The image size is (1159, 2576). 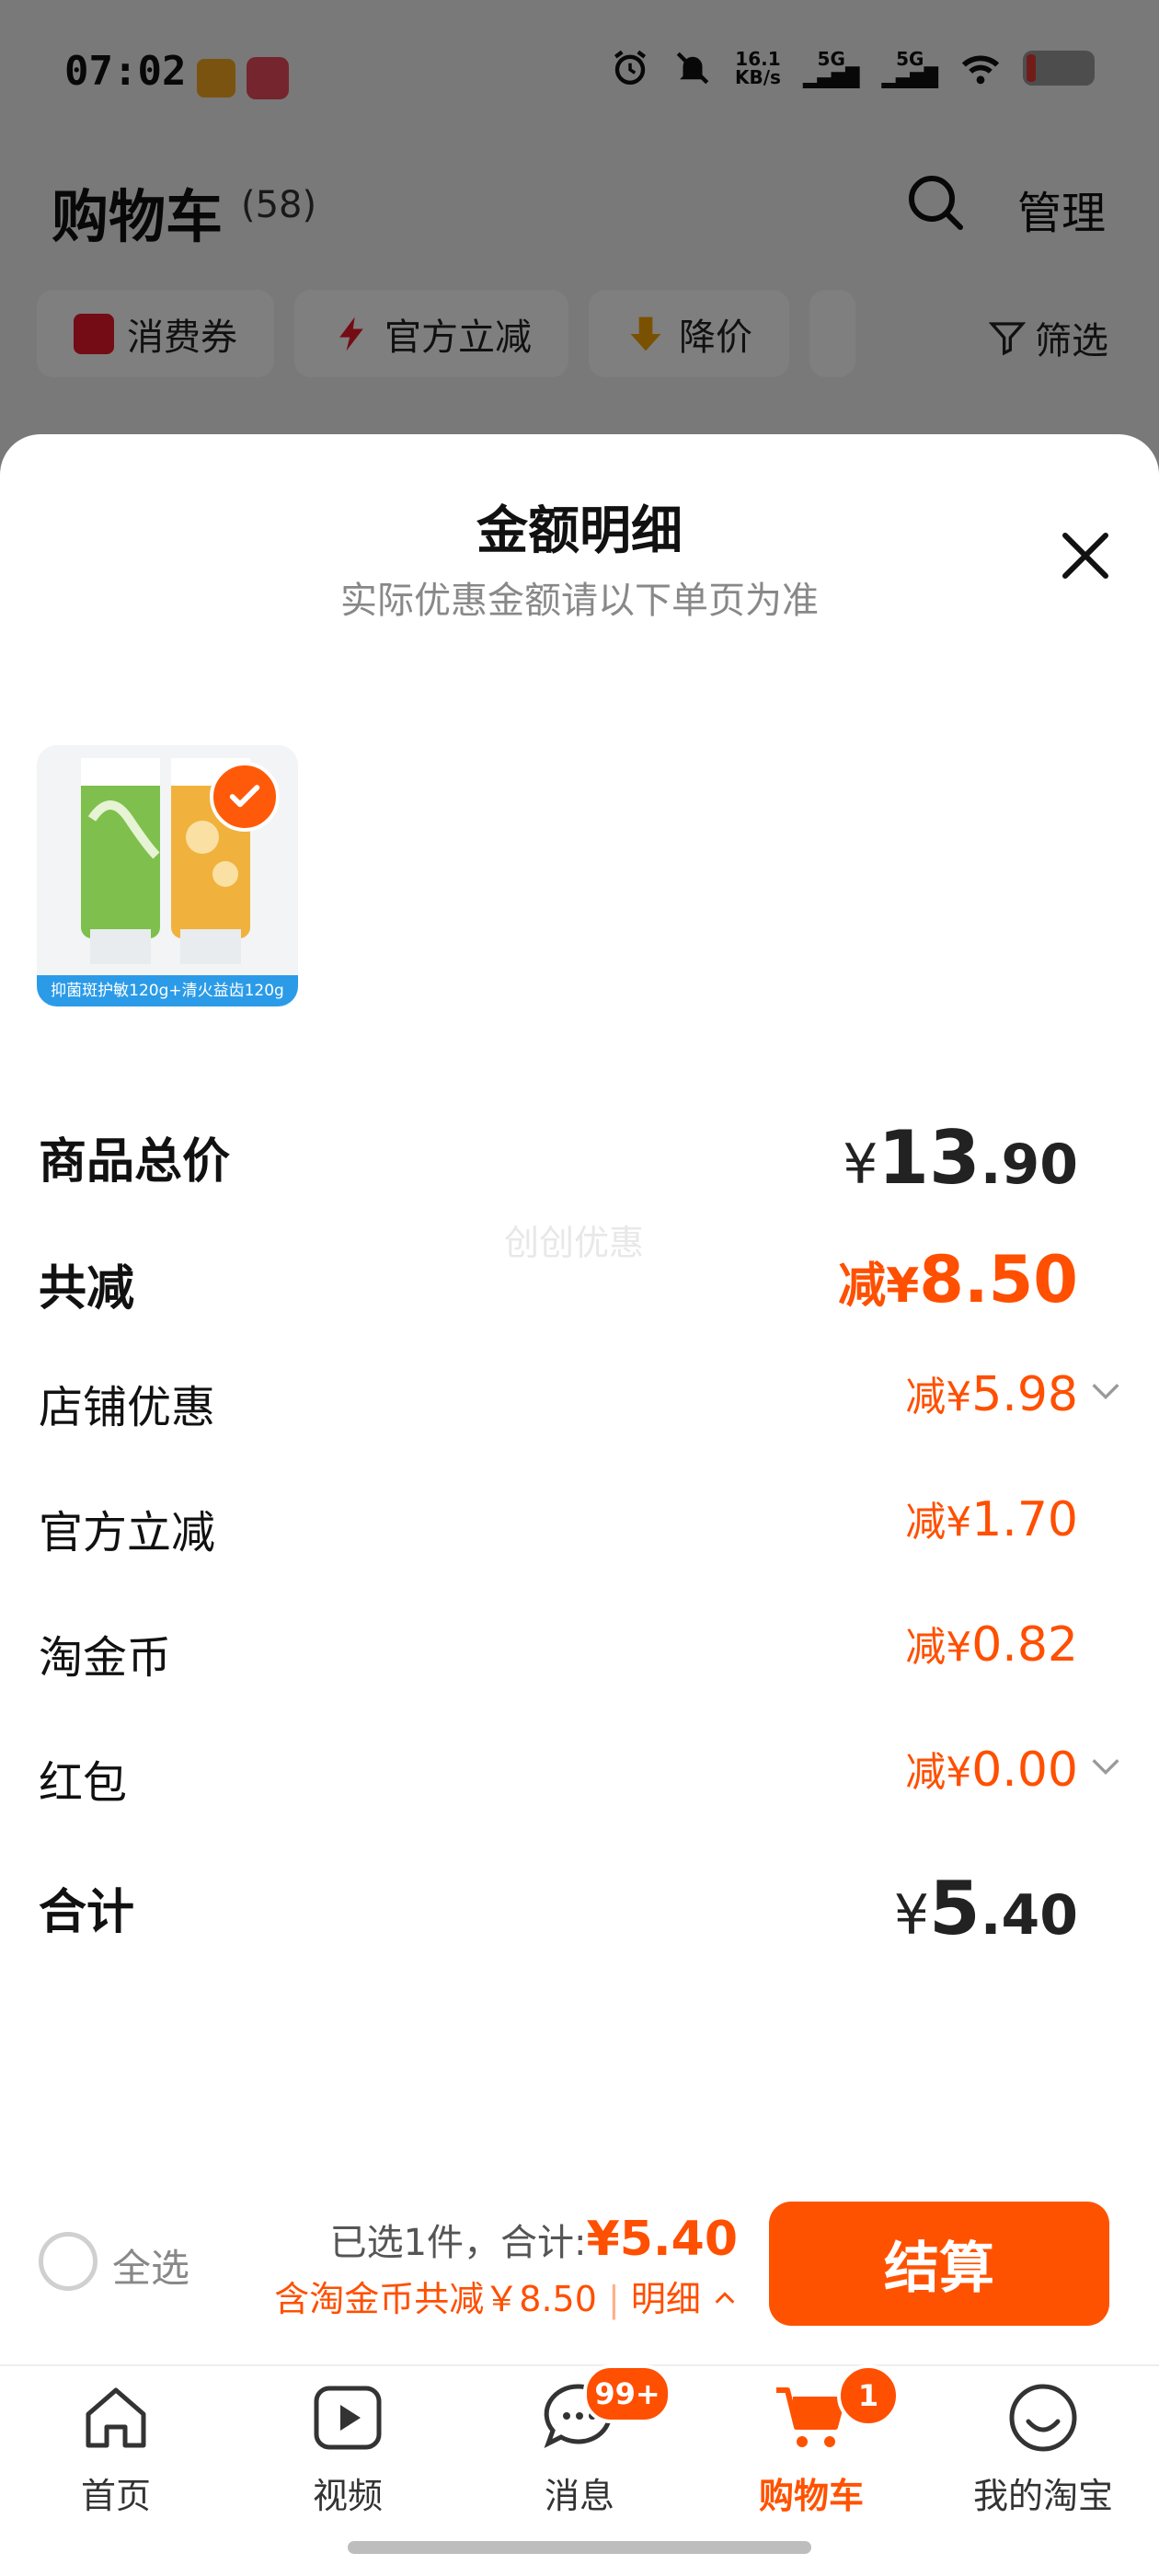 What do you see at coordinates (581, 1645) in the screenshot?
I see `row-coins-discount: 淘金币 减¥0.82` at bounding box center [581, 1645].